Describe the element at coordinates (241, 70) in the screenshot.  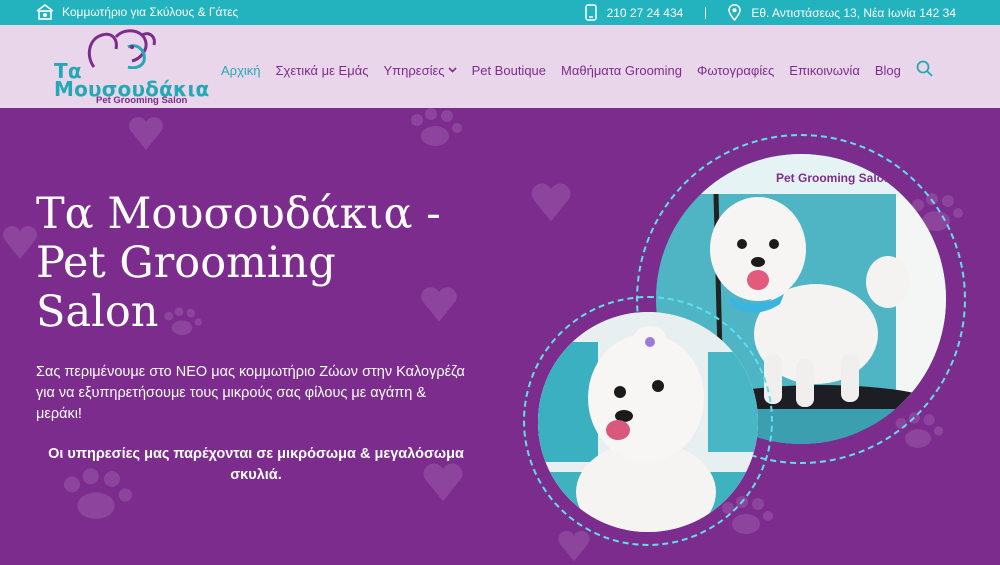
I see `nav-item-home: Αρχική` at that location.